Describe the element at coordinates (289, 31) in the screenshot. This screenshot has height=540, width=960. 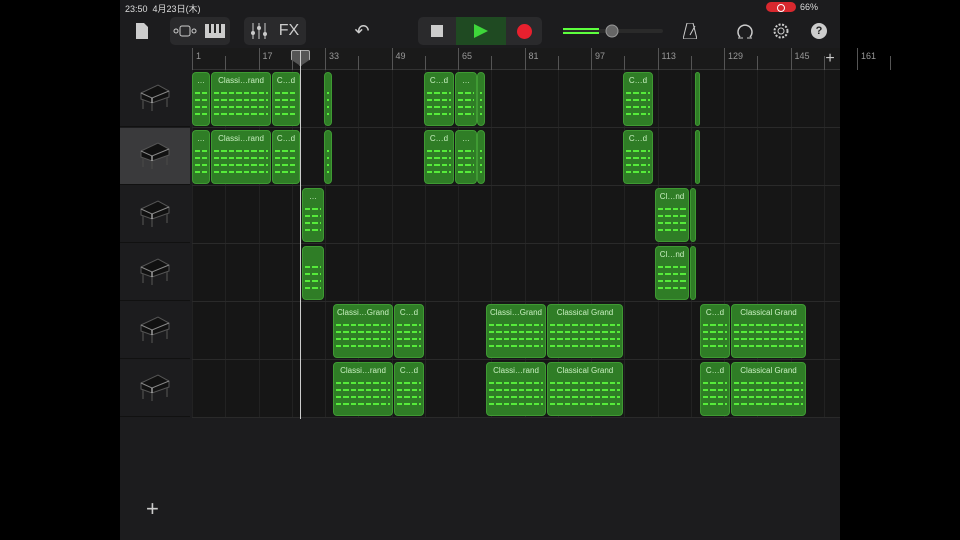
I see `fx-button: FX` at that location.